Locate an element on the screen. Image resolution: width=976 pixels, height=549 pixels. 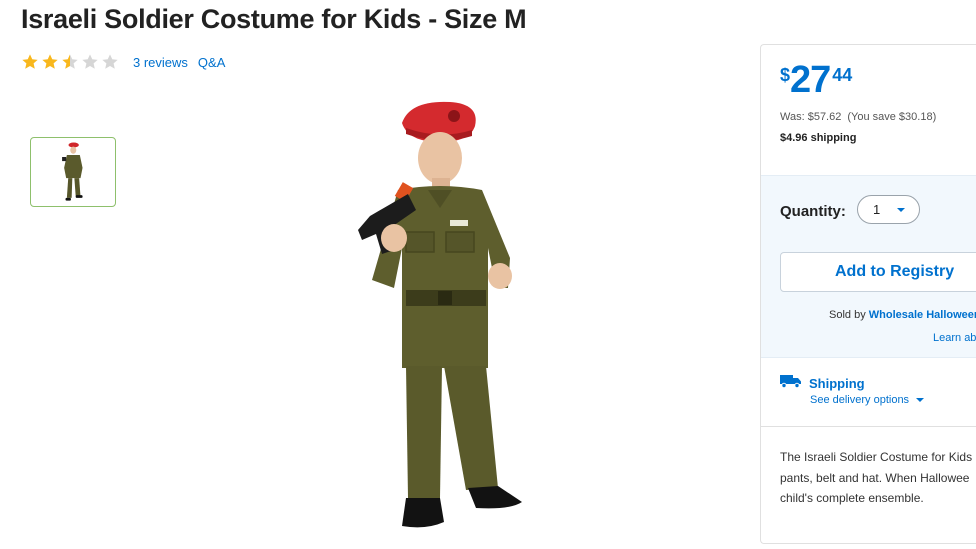
sold-by: Sold by Wholesale Halloween is located at coordinates (902, 315).